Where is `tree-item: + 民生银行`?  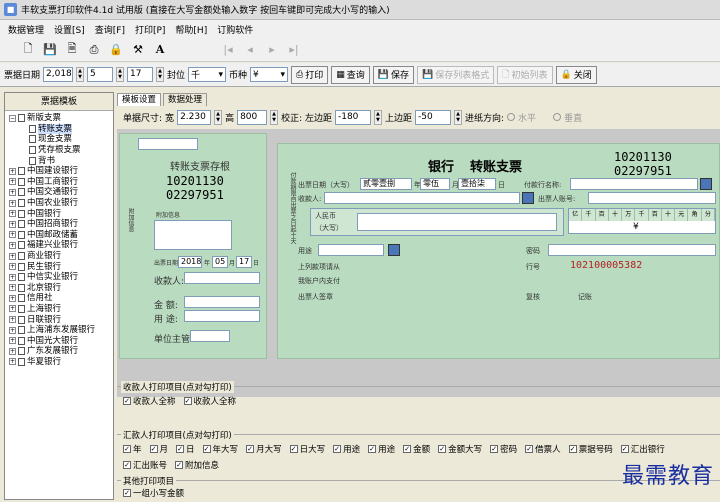
tree-item: + 民生银行 is located at coordinates (61, 266).